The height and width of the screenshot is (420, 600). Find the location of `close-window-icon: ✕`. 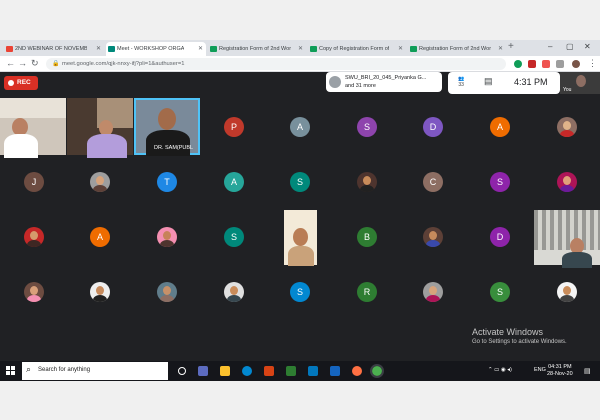

close-window-icon: ✕ is located at coordinates (587, 46).